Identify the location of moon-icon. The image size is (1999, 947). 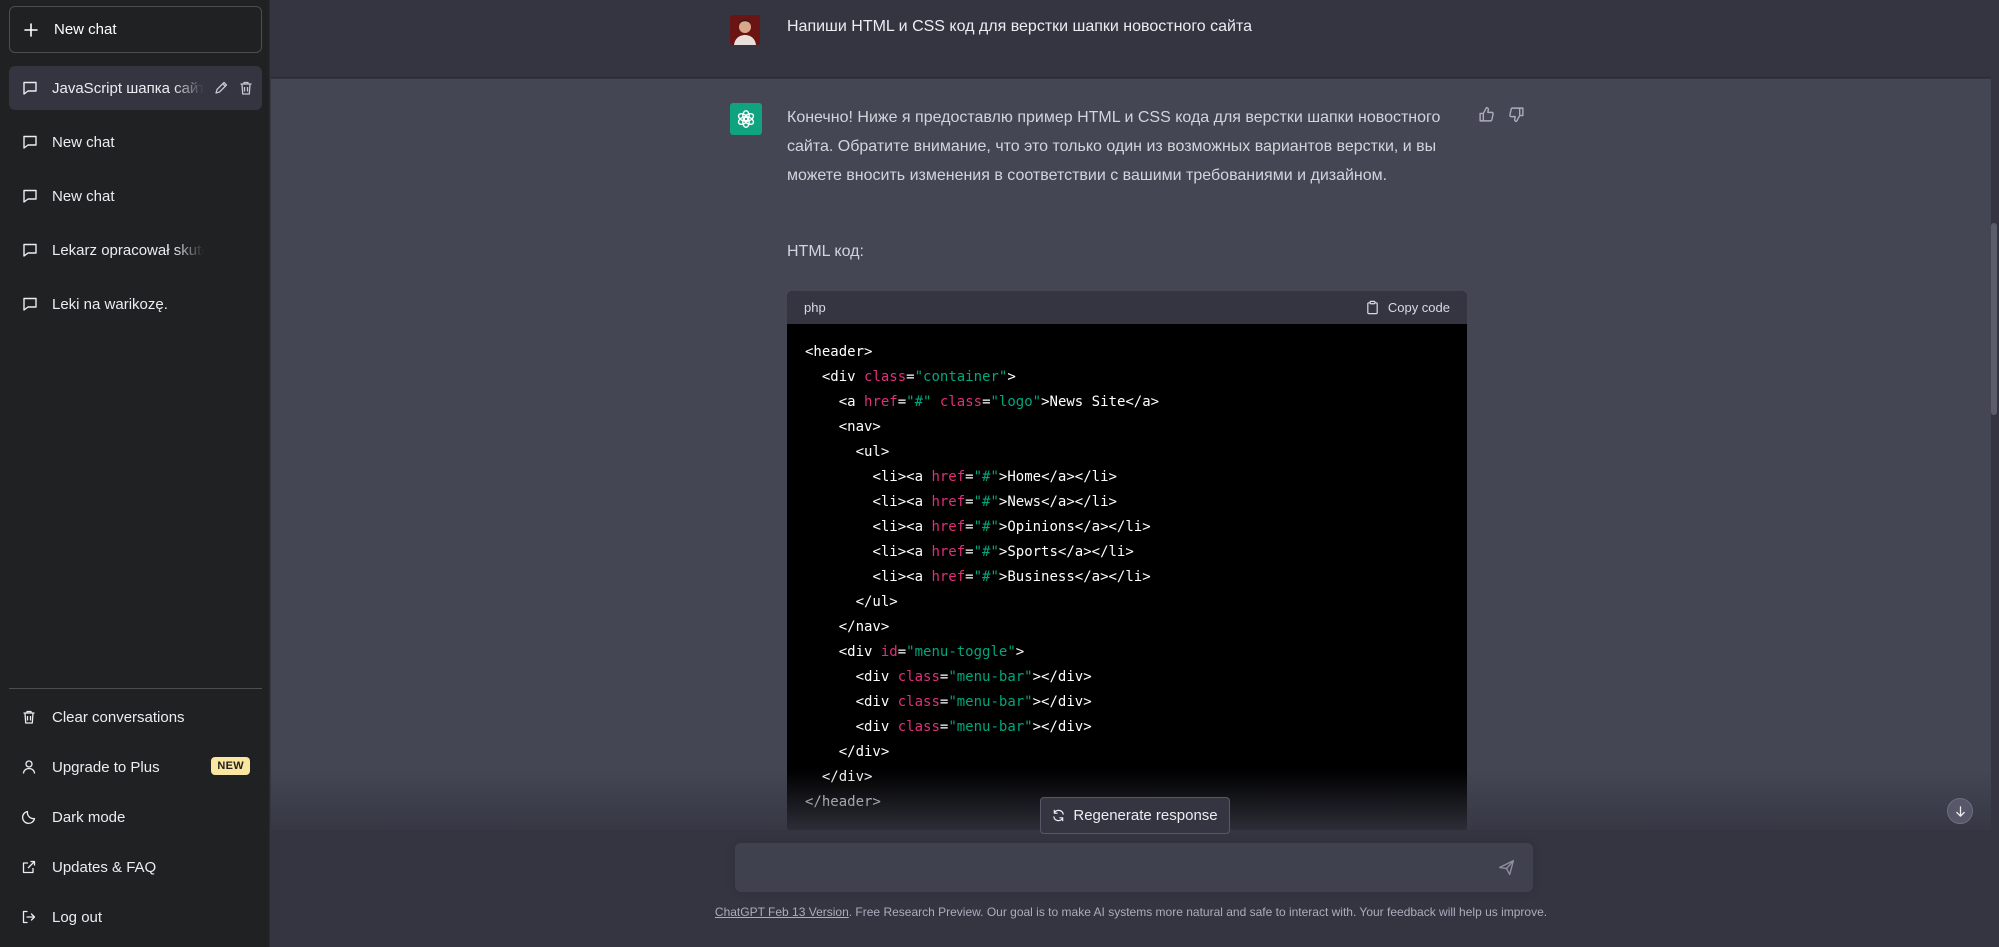
(28, 817).